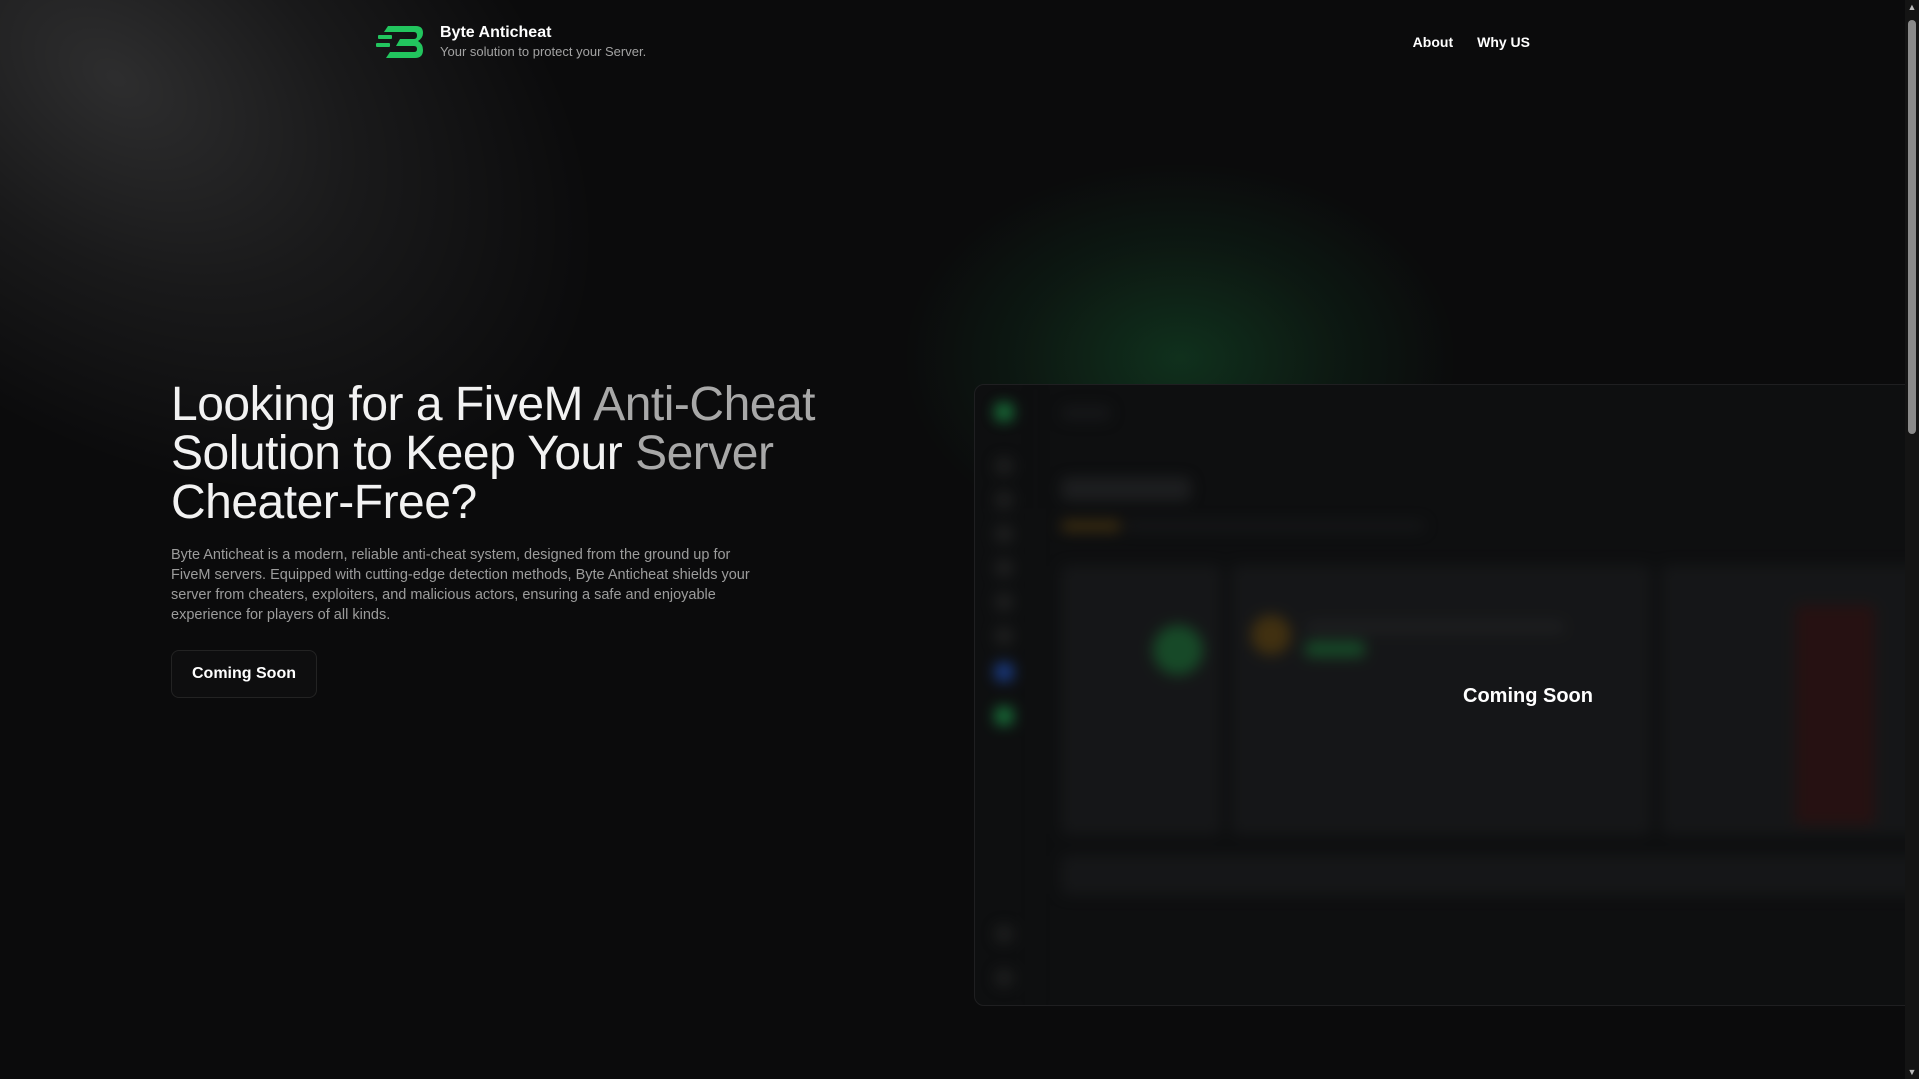  Describe the element at coordinates (543, 51) in the screenshot. I see `brand-tagline: Your solution to protect your Server.` at that location.